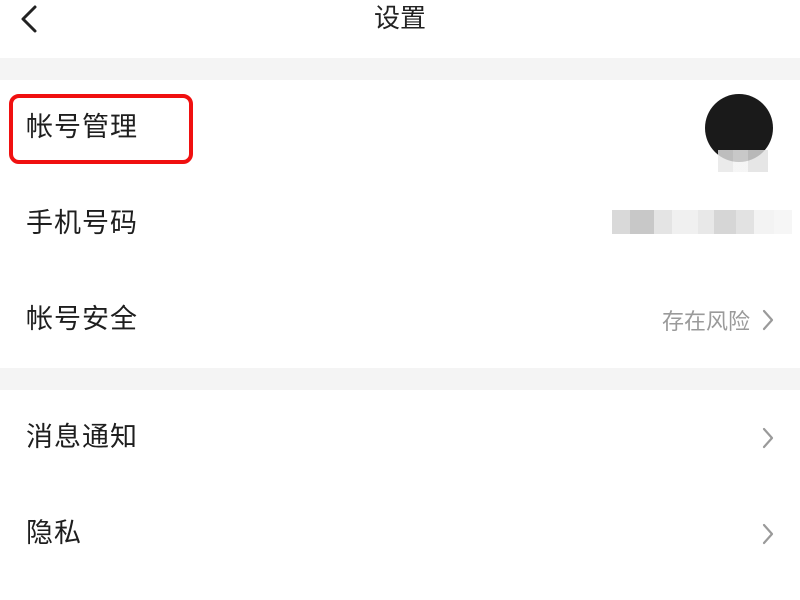  What do you see at coordinates (82, 319) in the screenshot?
I see `account-security-label: 帐号安全` at bounding box center [82, 319].